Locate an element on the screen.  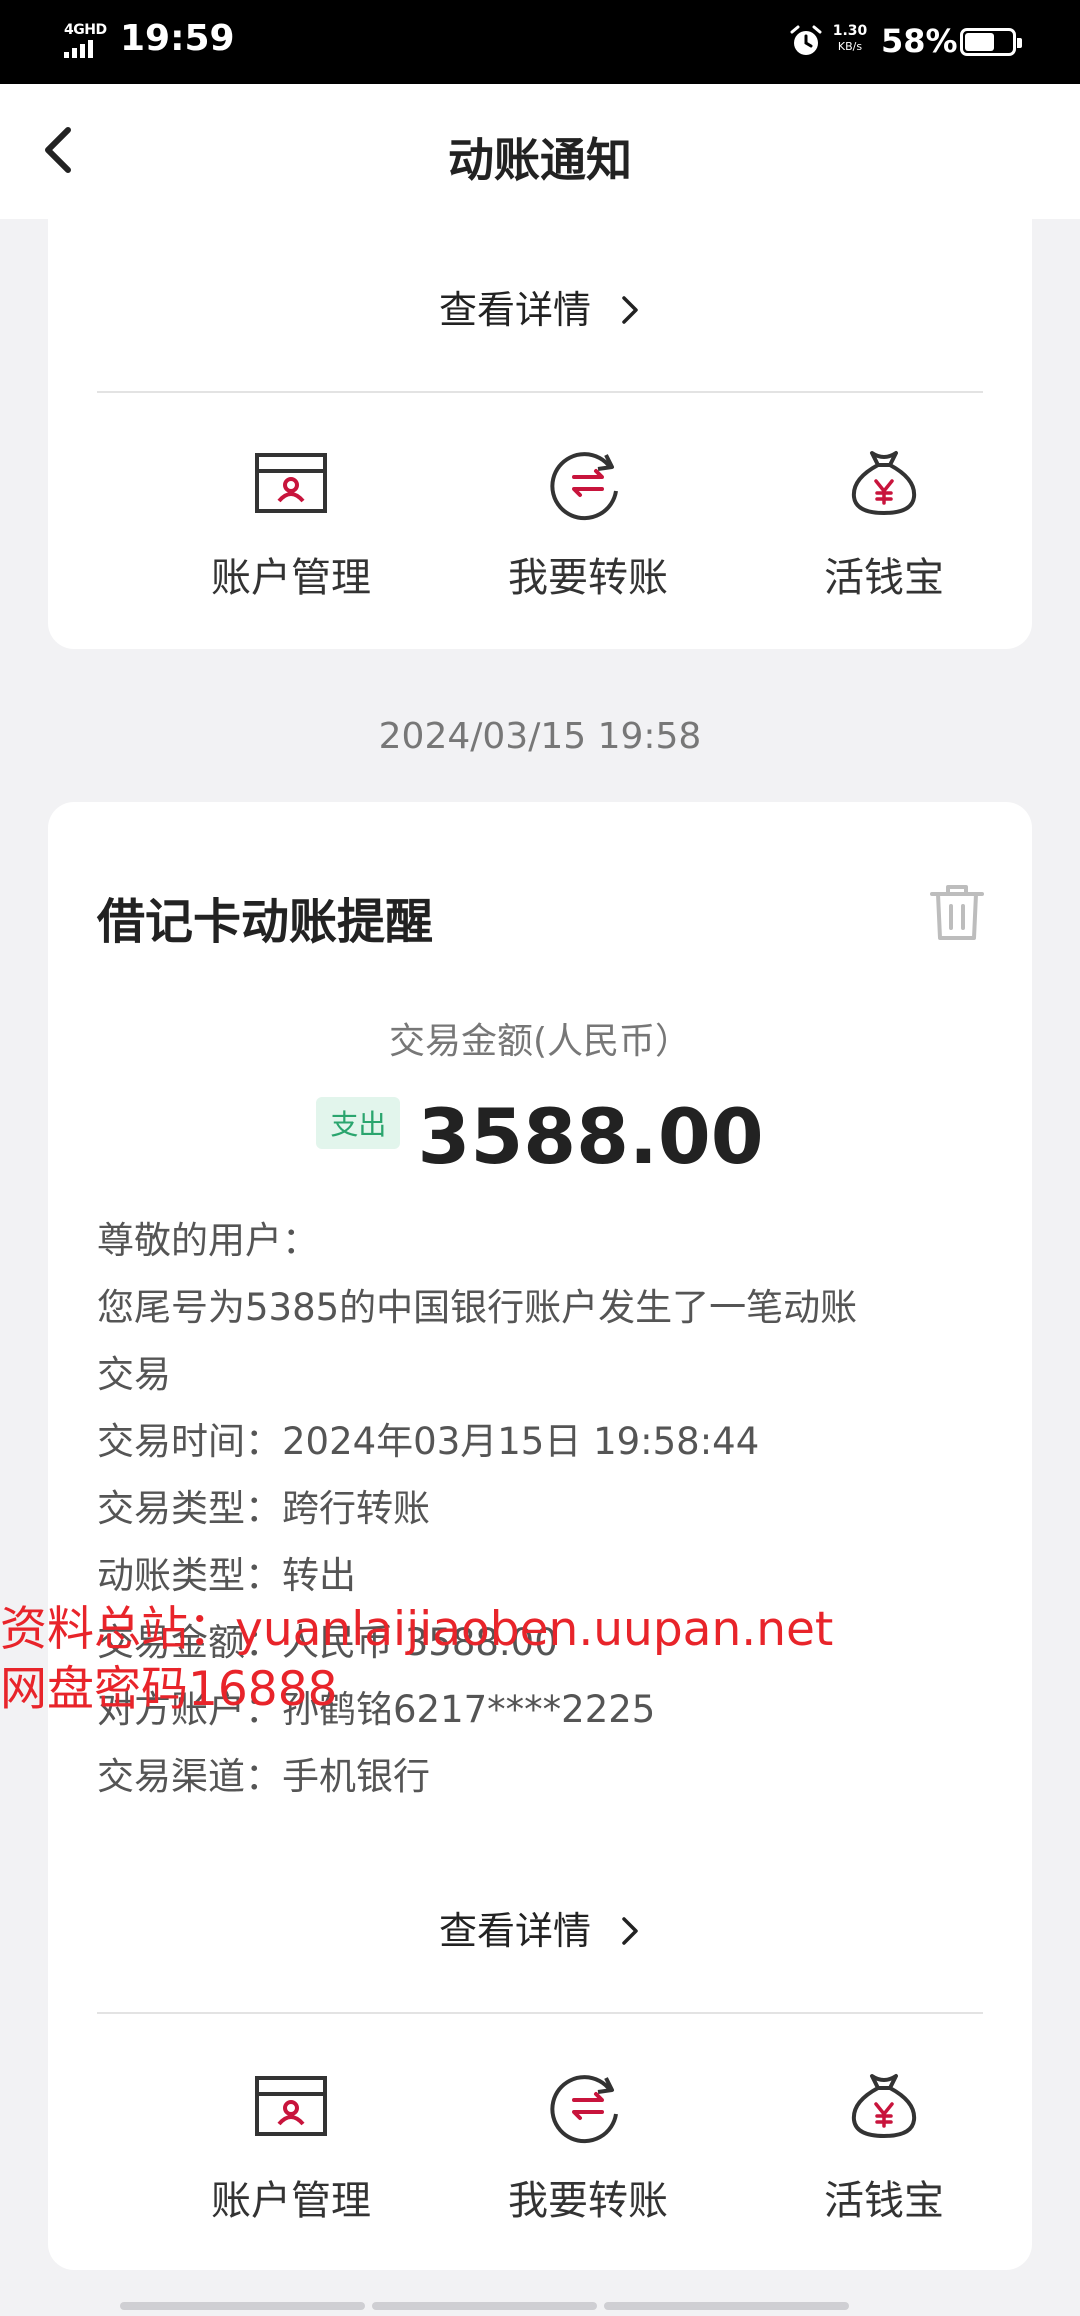
battery-icon is located at coordinates (991, 42).